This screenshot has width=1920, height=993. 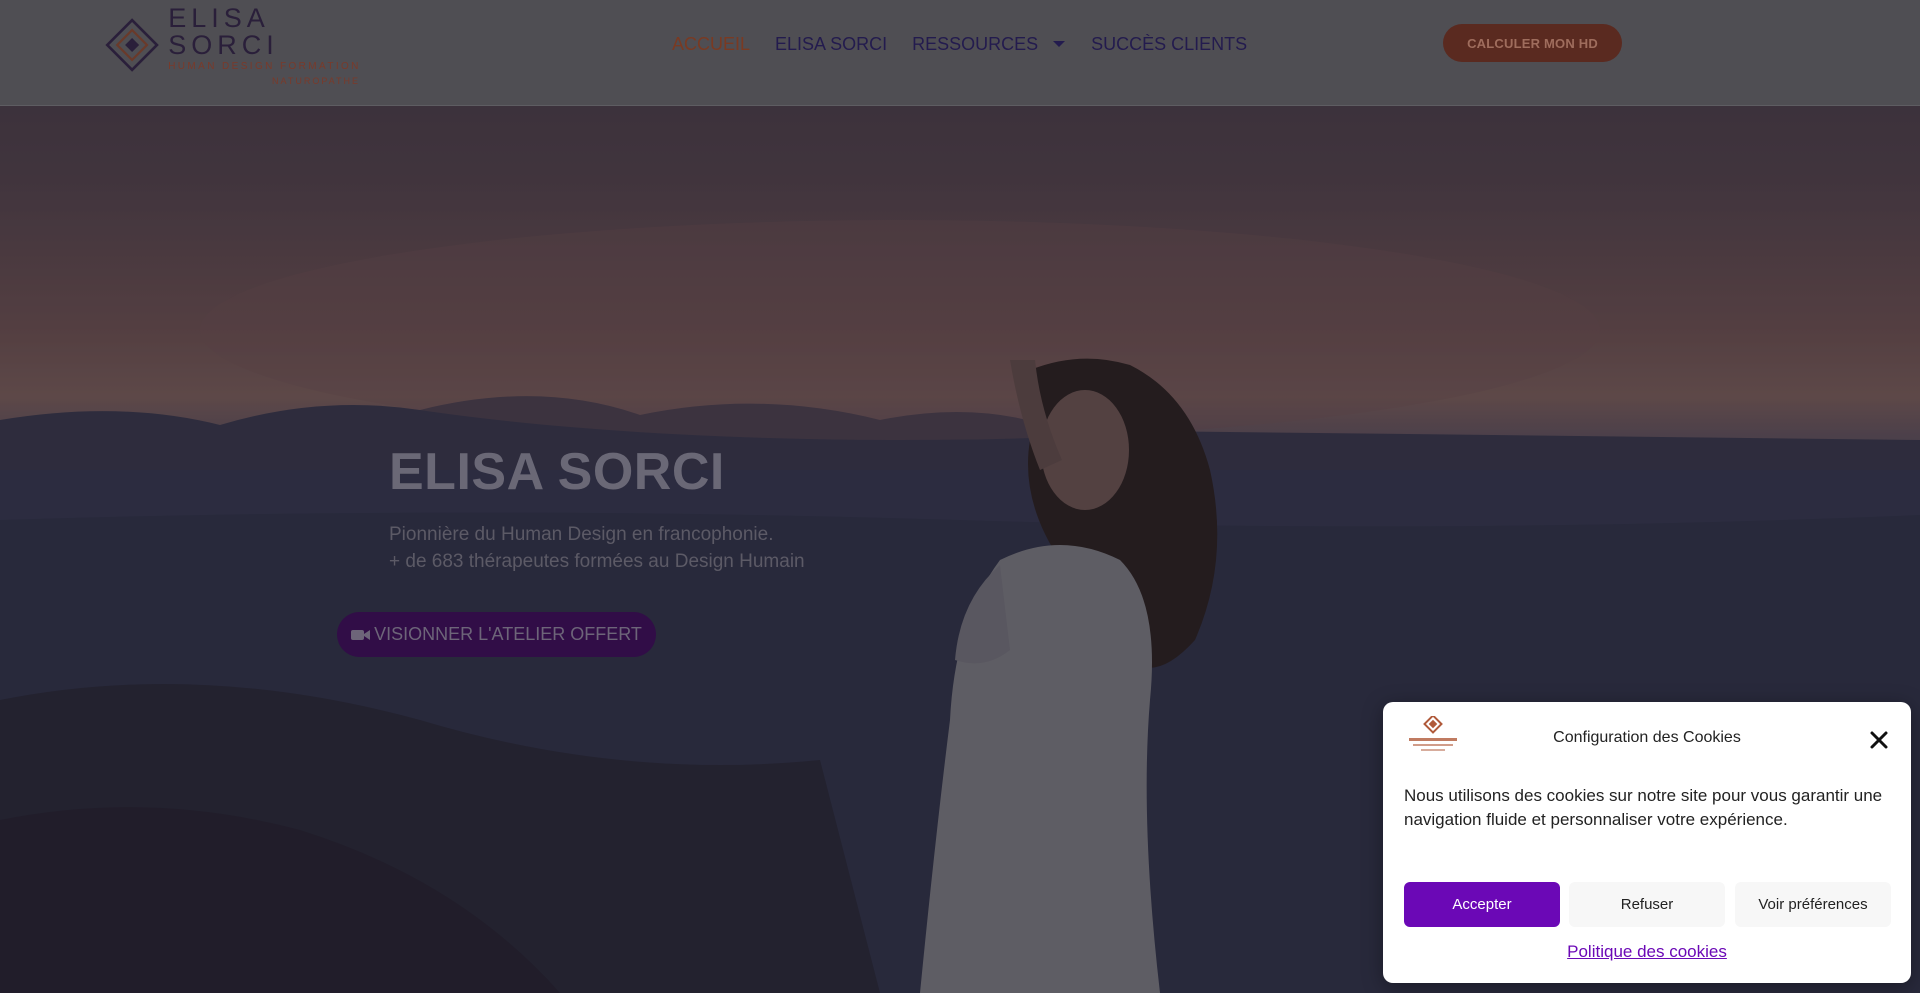 What do you see at coordinates (1647, 737) in the screenshot?
I see `cookie-dialog-title: Configuration des Cookies` at bounding box center [1647, 737].